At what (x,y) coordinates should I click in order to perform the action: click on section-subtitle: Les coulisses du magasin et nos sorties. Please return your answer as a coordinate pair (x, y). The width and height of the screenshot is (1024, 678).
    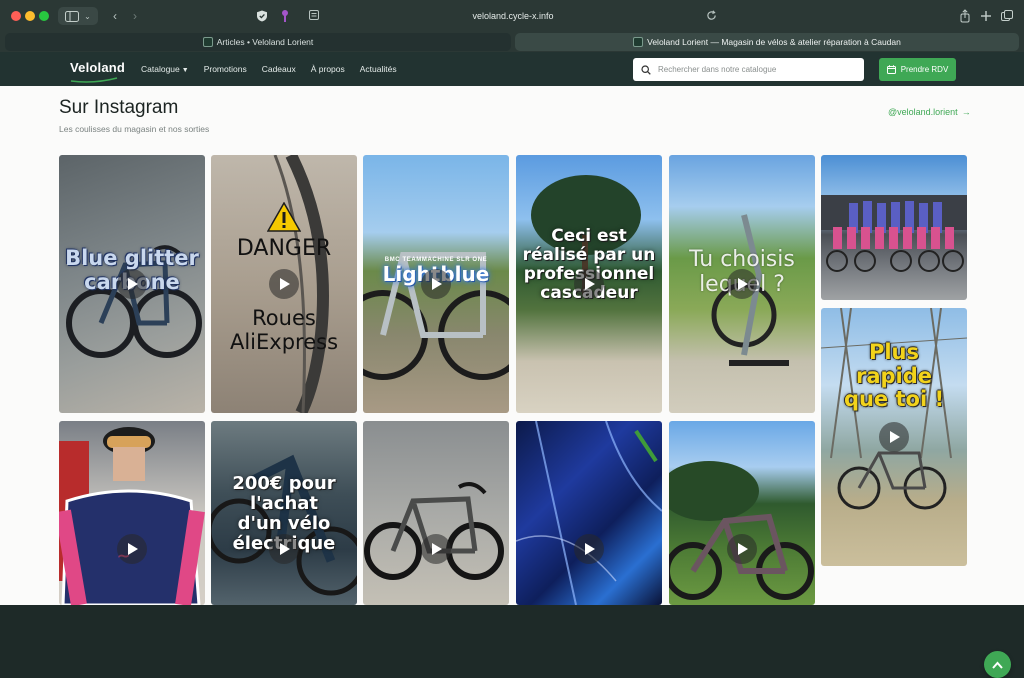
    Looking at the image, I should click on (134, 129).